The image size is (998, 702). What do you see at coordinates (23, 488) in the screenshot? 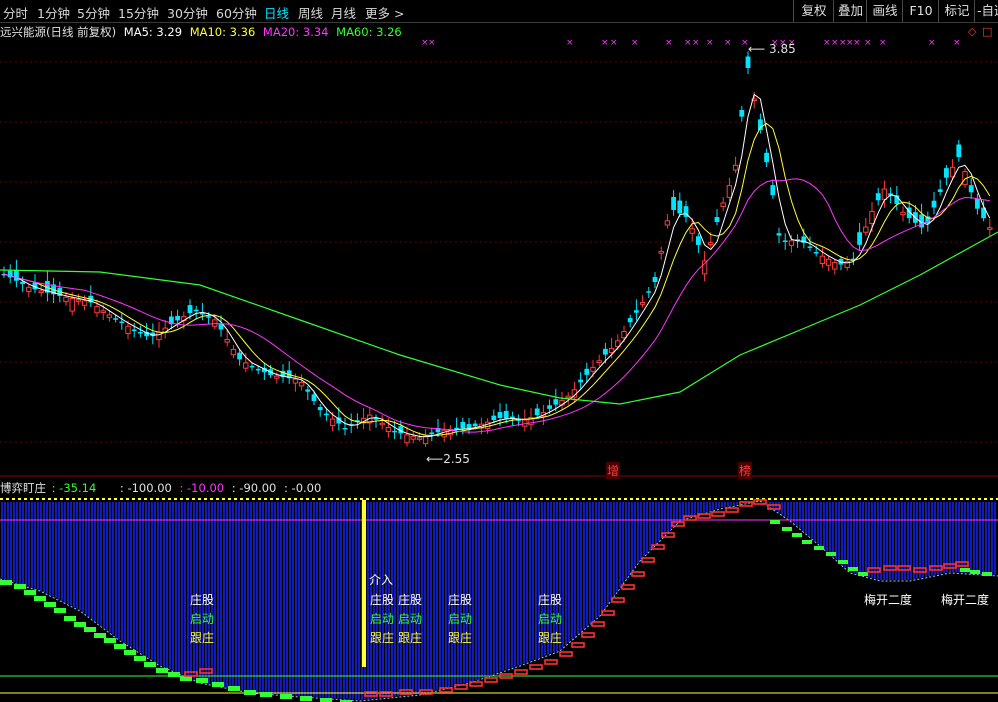
I see `indicator-name: 博弈盯庄` at bounding box center [23, 488].